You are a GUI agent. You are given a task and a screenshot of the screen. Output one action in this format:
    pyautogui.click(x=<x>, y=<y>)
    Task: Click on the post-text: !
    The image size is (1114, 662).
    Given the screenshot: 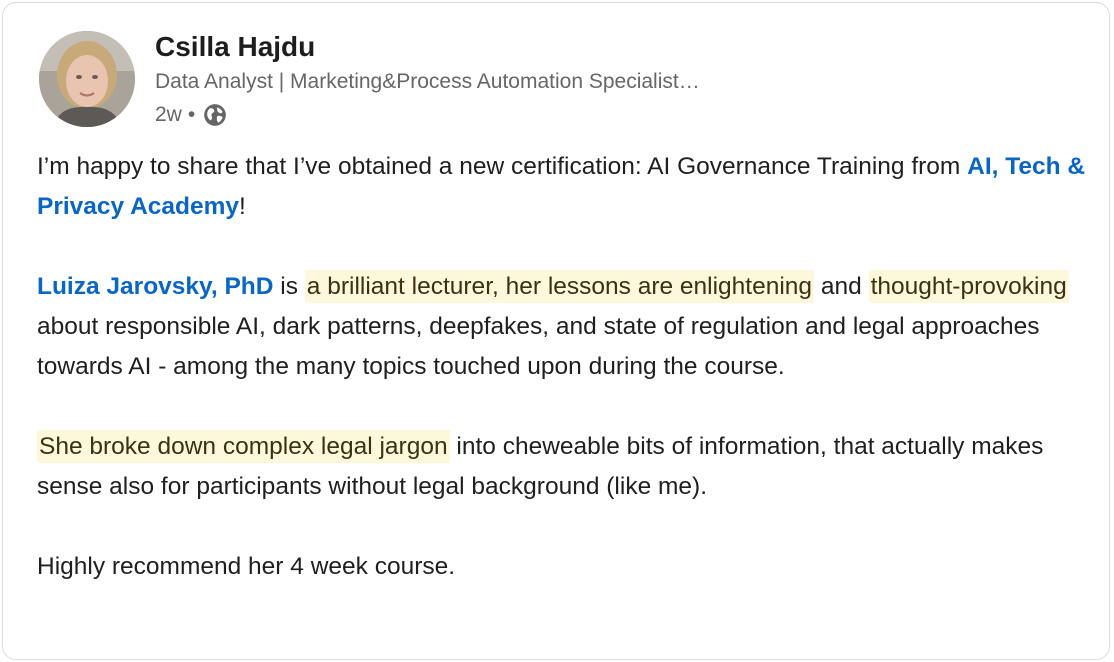 What is the action you would take?
    pyautogui.click(x=242, y=206)
    